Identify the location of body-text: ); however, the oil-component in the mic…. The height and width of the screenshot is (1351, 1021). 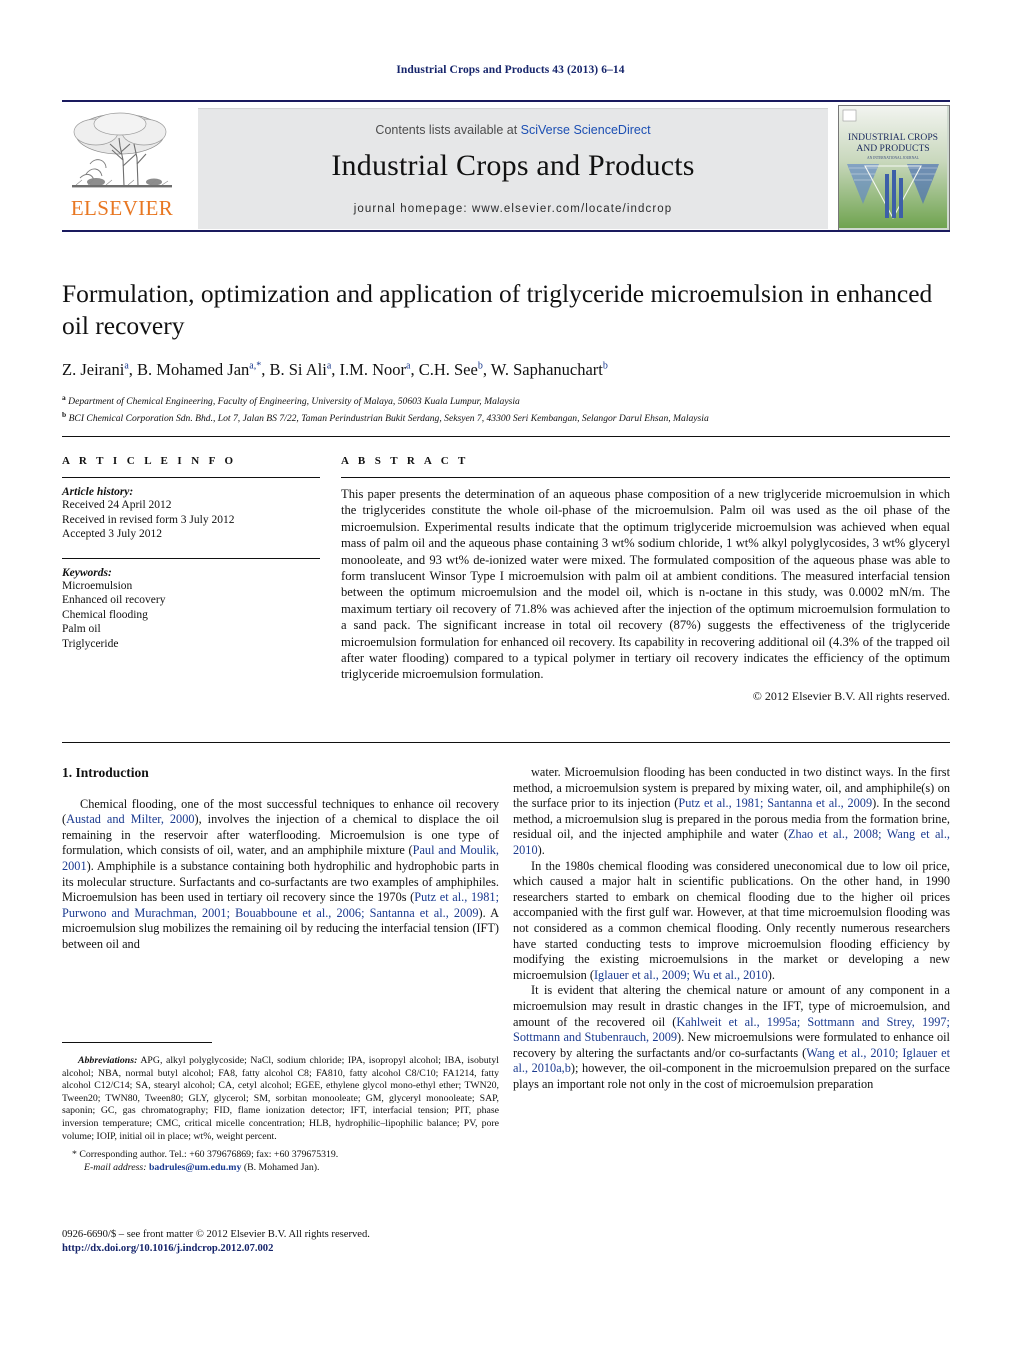
(731, 1076).